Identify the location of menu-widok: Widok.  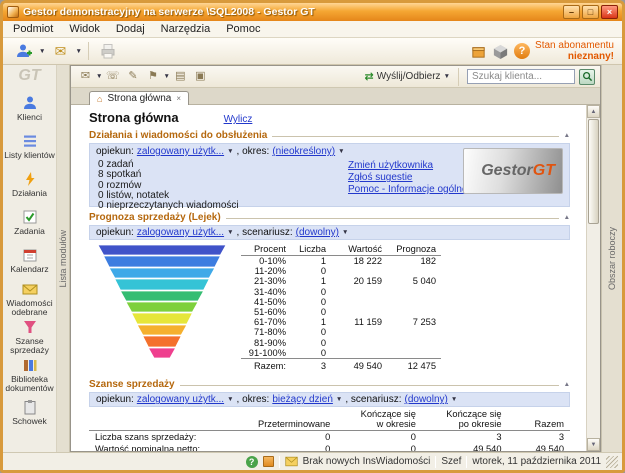
(84, 29).